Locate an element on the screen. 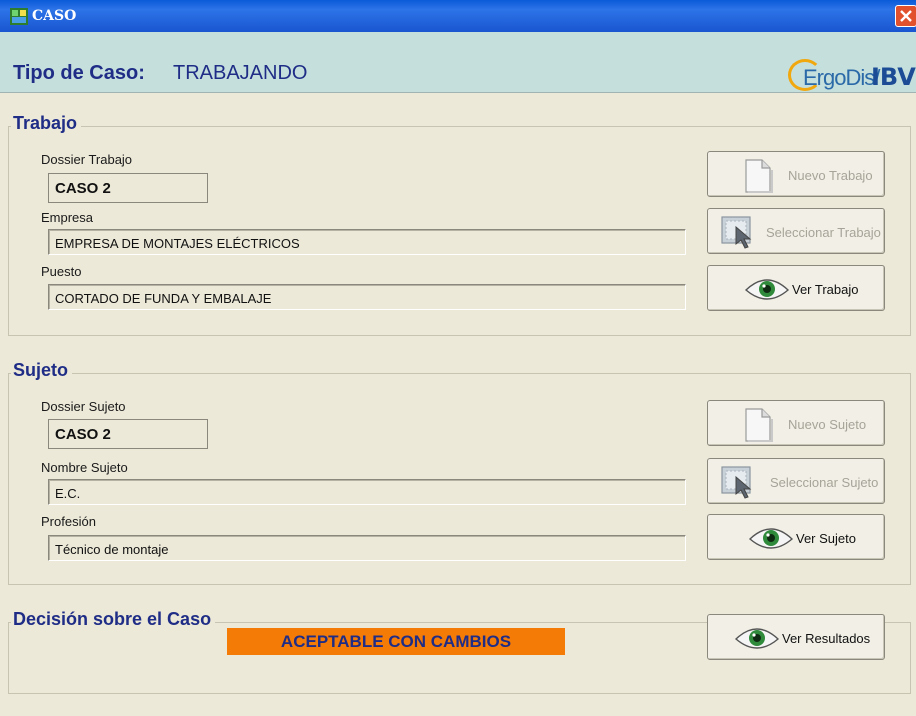 The image size is (916, 716). ver-sujeto-label: Ver Sujeto is located at coordinates (826, 538).